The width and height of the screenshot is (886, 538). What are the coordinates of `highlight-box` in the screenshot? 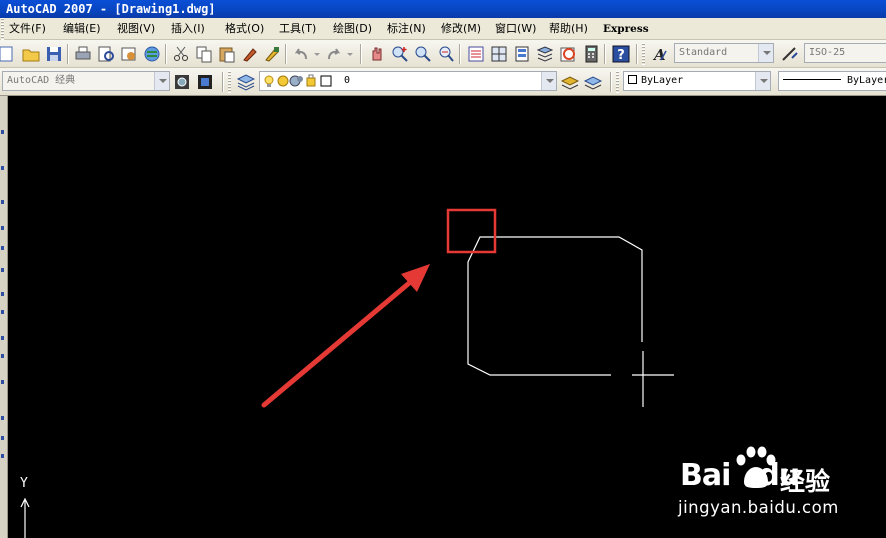 It's located at (471, 231).